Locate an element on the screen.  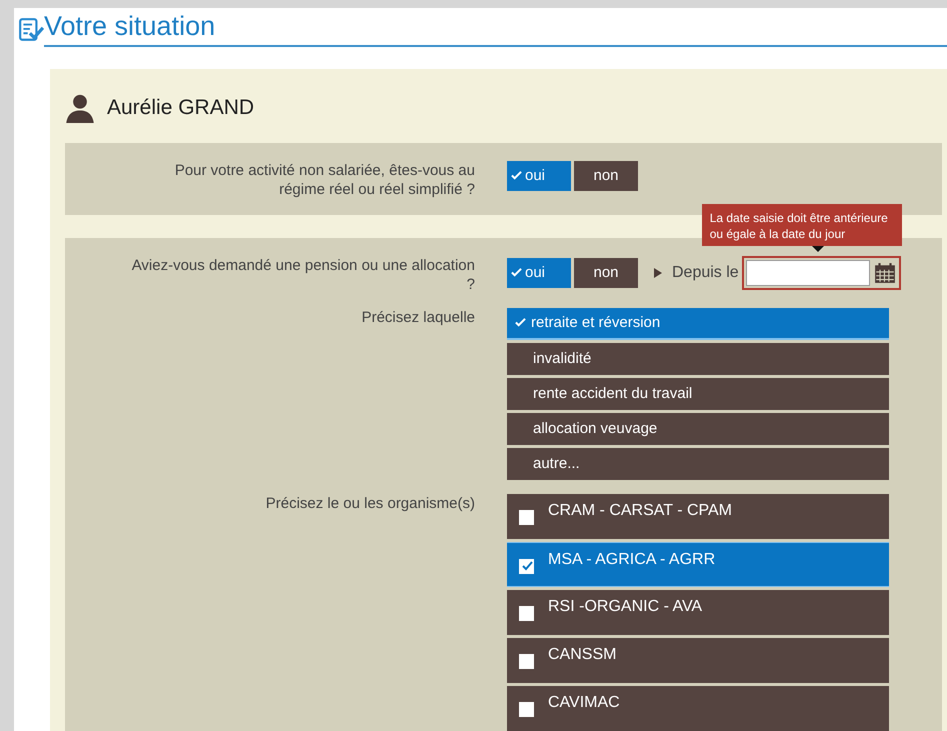
organism-option: CAVIMAC is located at coordinates (698, 708).